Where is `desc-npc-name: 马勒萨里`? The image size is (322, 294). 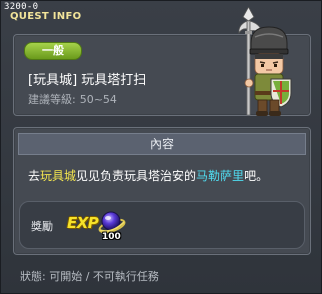 desc-npc-name: 马勒萨里 is located at coordinates (220, 176).